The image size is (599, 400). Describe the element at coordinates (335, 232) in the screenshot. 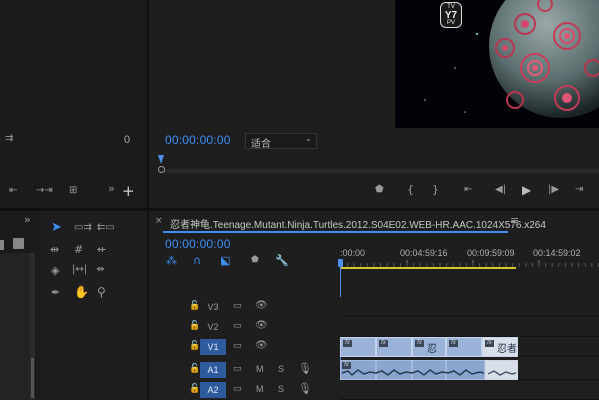

I see `active-tab-underline` at that location.